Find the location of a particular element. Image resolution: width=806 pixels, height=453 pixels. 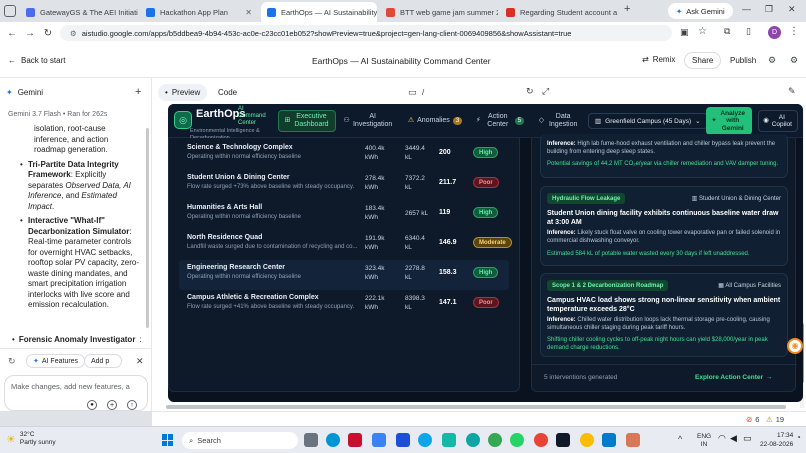

refresh-preview-icon: ↻ is located at coordinates (530, 91).